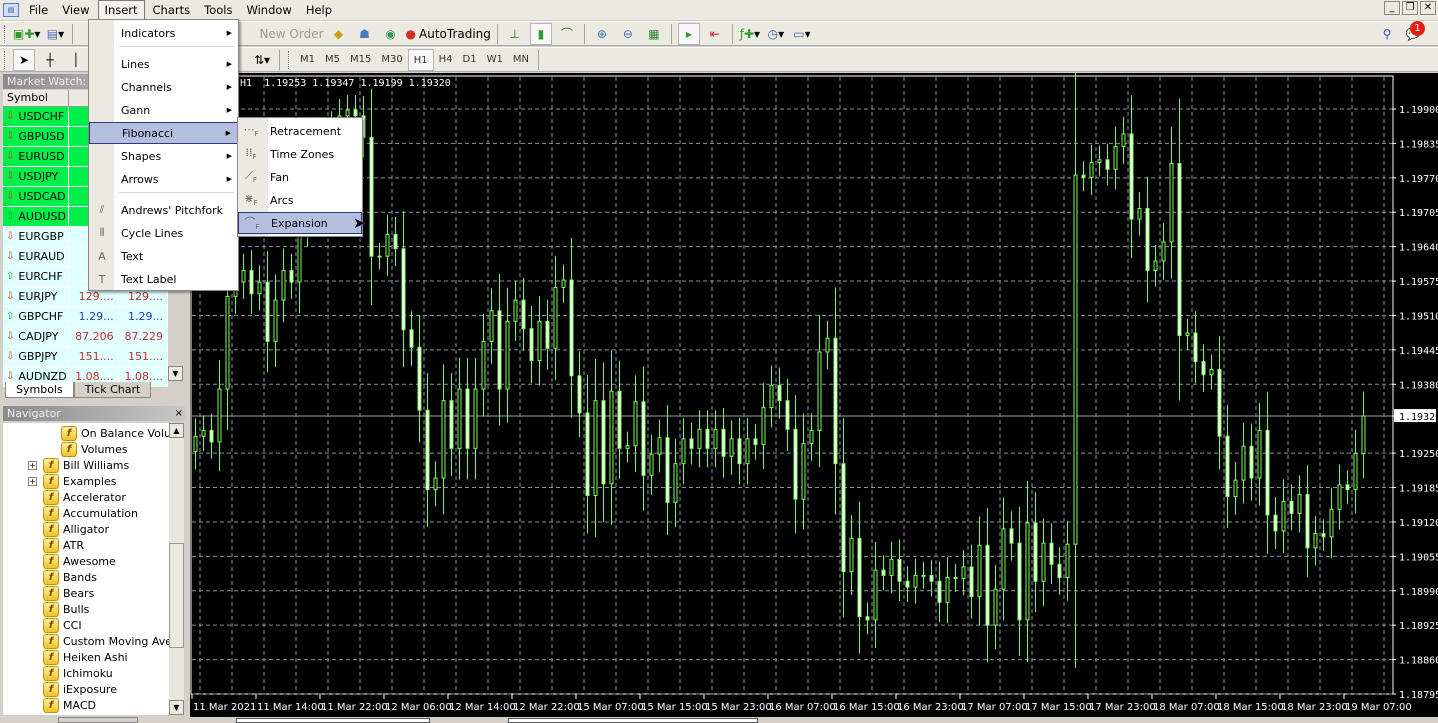 The image size is (1438, 723). Describe the element at coordinates (163, 110) in the screenshot. I see `insert-menu-item: Gann ▶` at that location.